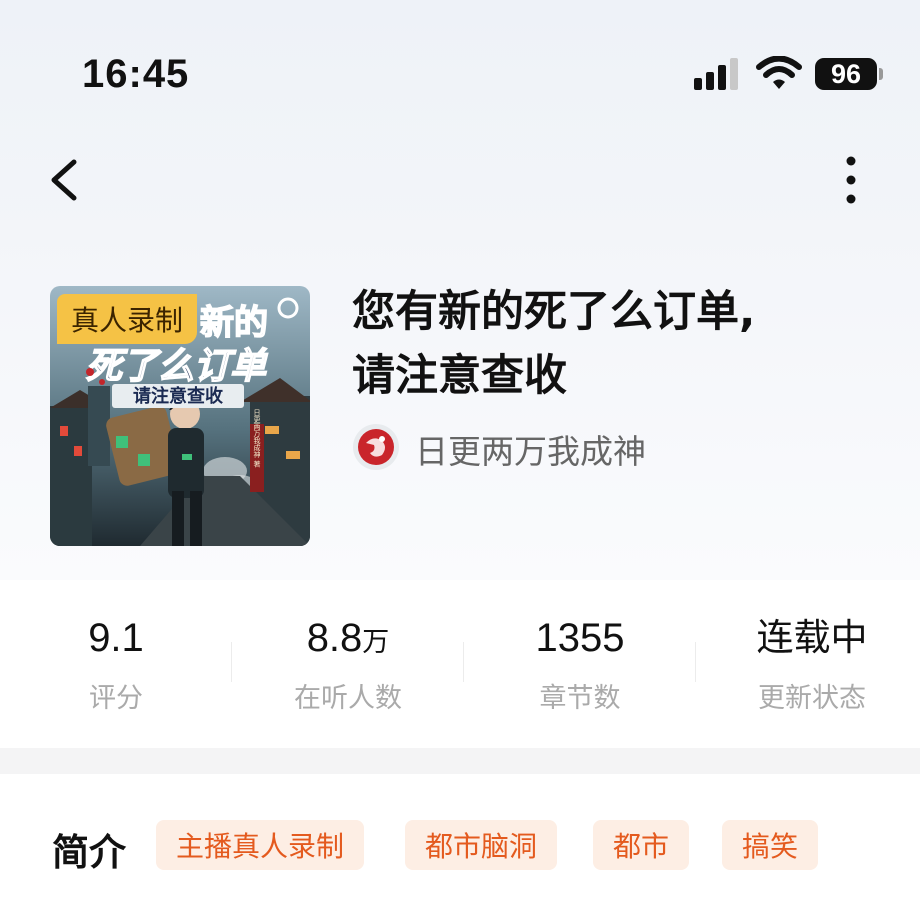  What do you see at coordinates (376, 642) in the screenshot?
I see `stat-listeners-unit: 万` at bounding box center [376, 642].